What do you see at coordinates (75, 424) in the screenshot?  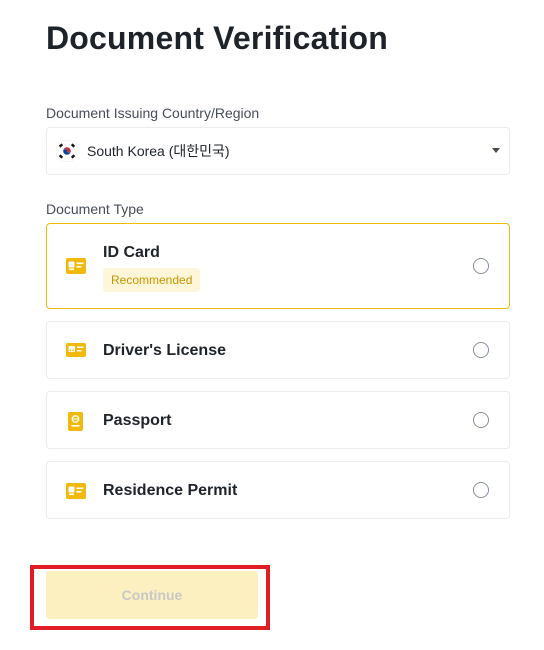 I see `passport-icon` at bounding box center [75, 424].